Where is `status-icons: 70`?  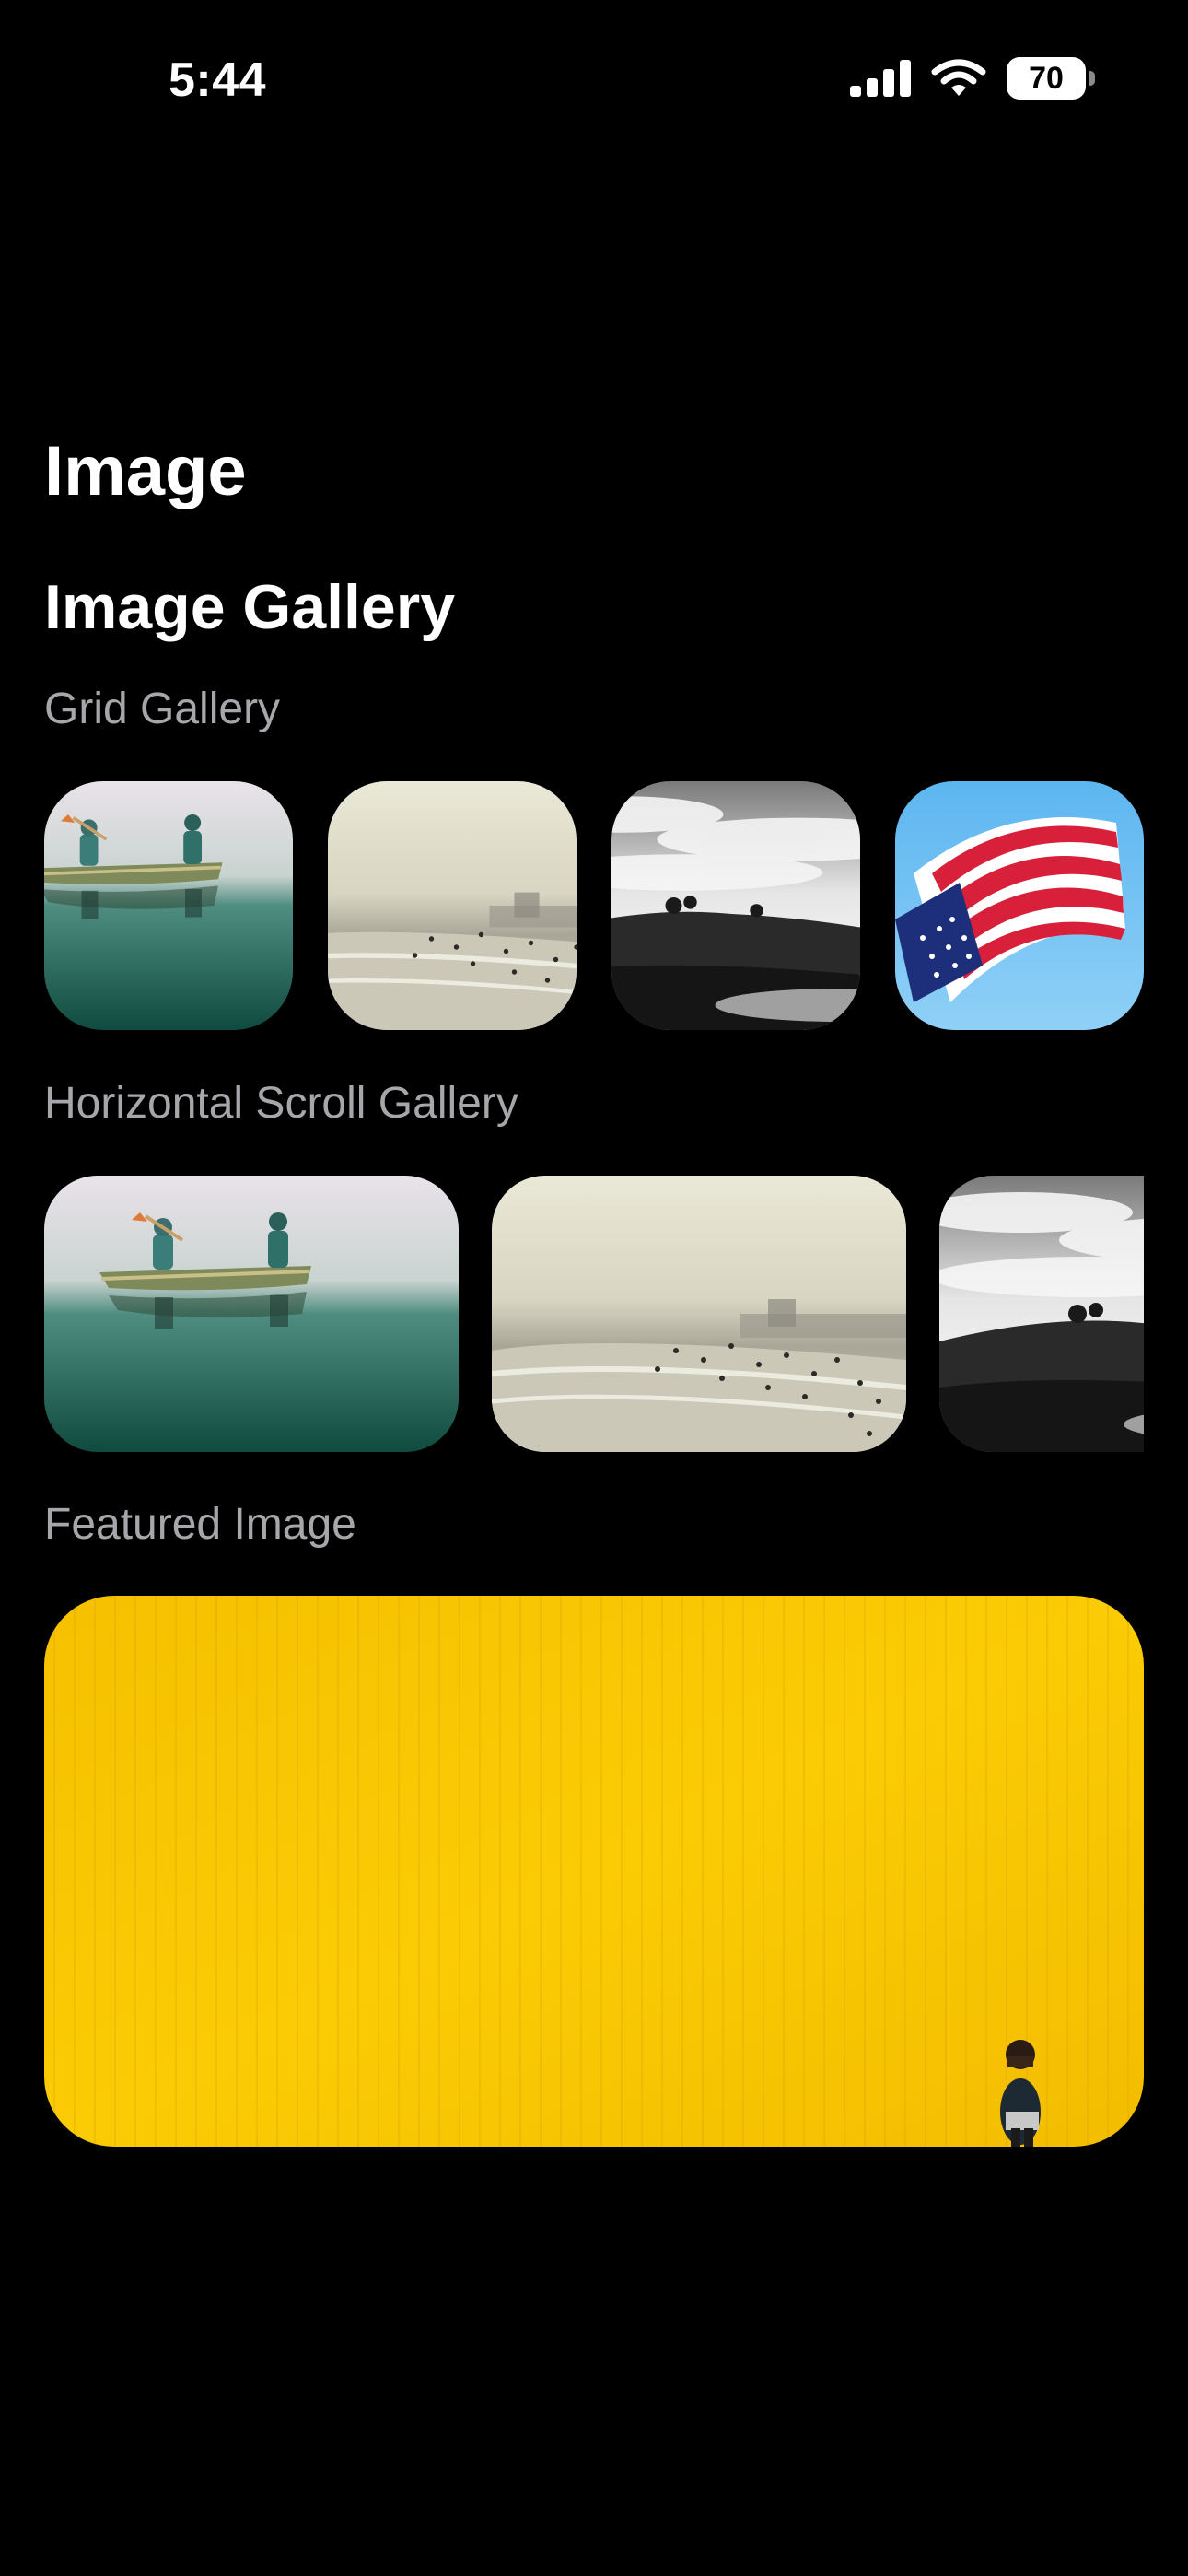
status-icons: 70 is located at coordinates (973, 78).